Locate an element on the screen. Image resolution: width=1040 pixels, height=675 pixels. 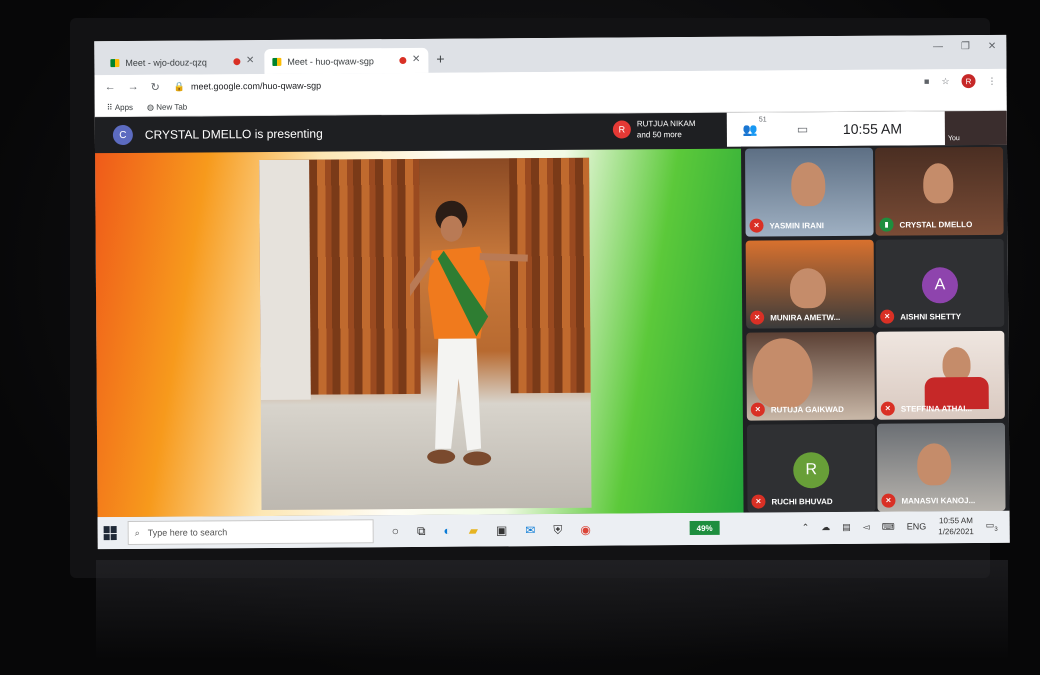
new-tab-button: + is located at coordinates (440, 59).